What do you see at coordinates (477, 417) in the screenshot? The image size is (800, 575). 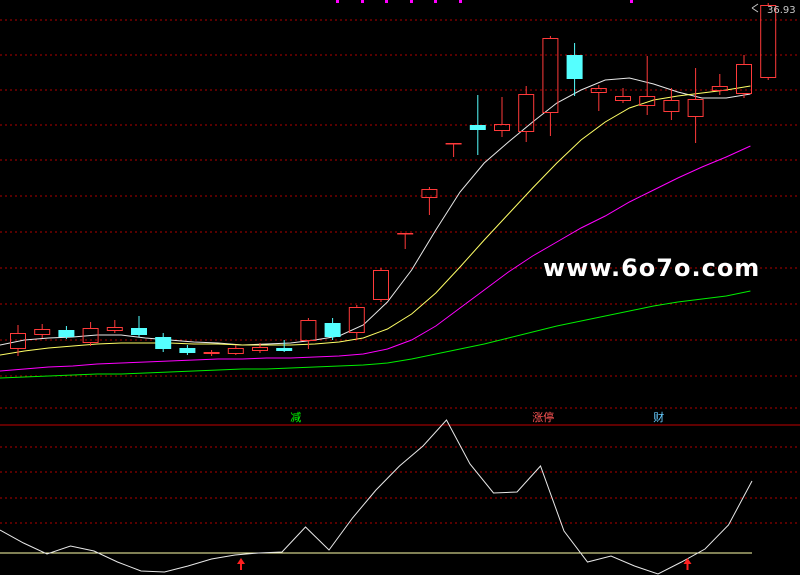 I see `event-annotations: 减 涨停 财` at bounding box center [477, 417].